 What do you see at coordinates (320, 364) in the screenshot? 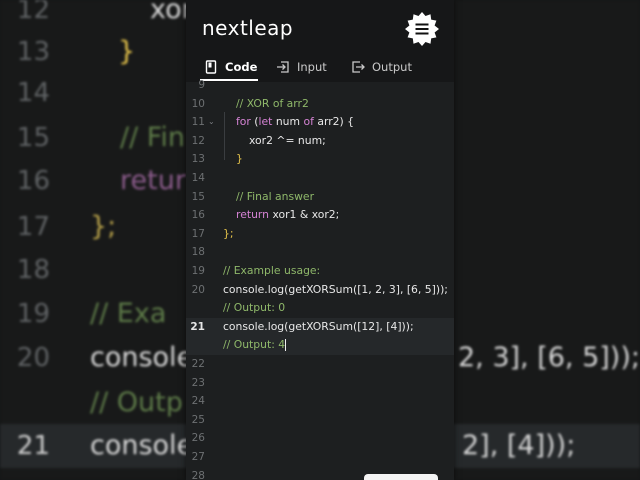
I see `code-line: 22` at bounding box center [320, 364].